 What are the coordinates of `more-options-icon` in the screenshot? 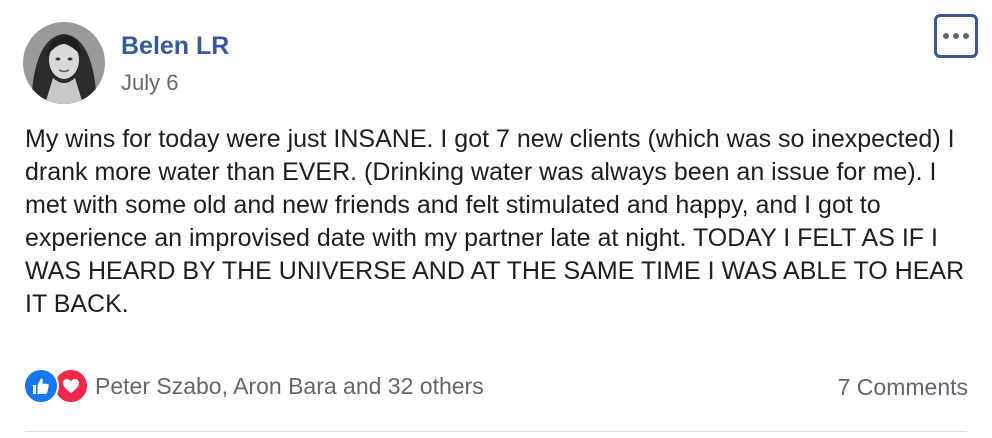 It's located at (946, 36).